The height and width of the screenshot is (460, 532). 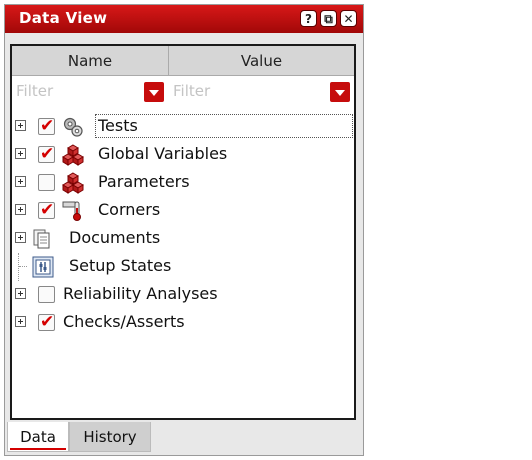 I want to click on restore-button: ⧉, so click(x=328, y=18).